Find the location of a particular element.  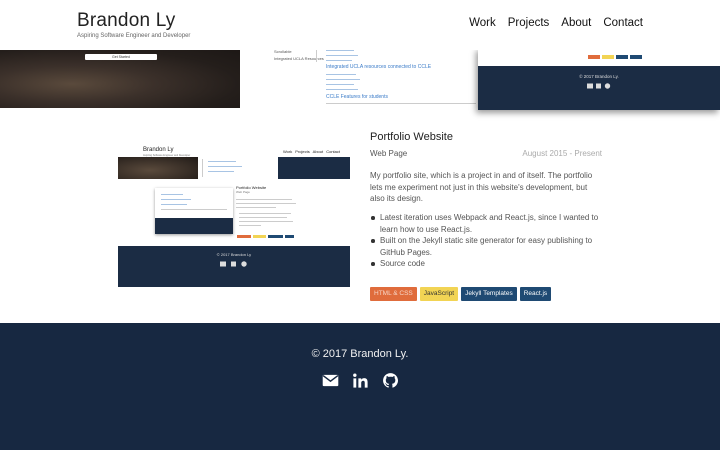

thumb-tags is located at coordinates (265, 236).